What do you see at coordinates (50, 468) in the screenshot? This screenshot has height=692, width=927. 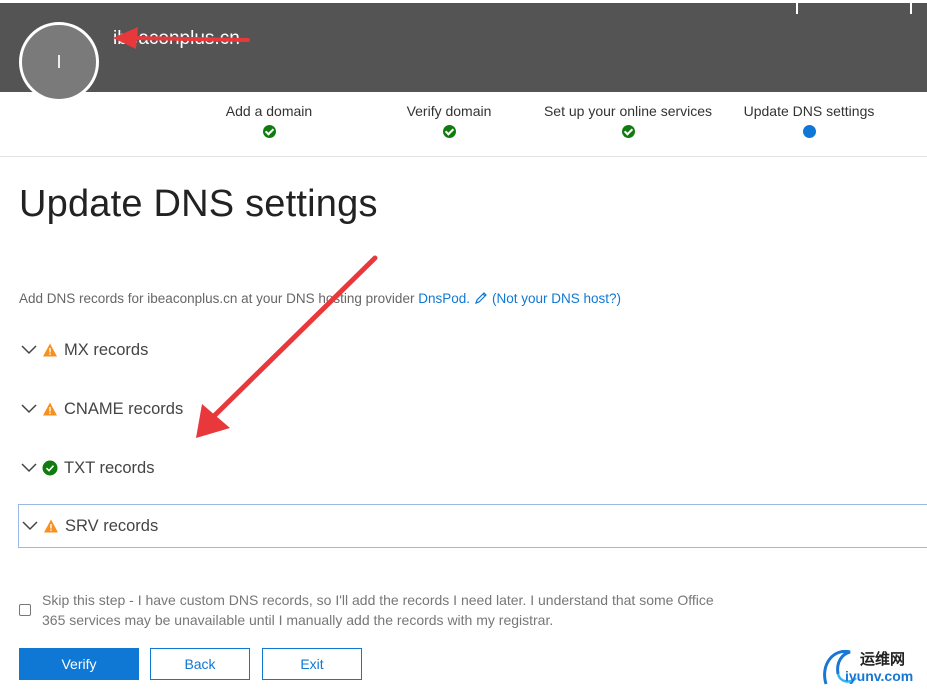 I see `check-circle-icon` at bounding box center [50, 468].